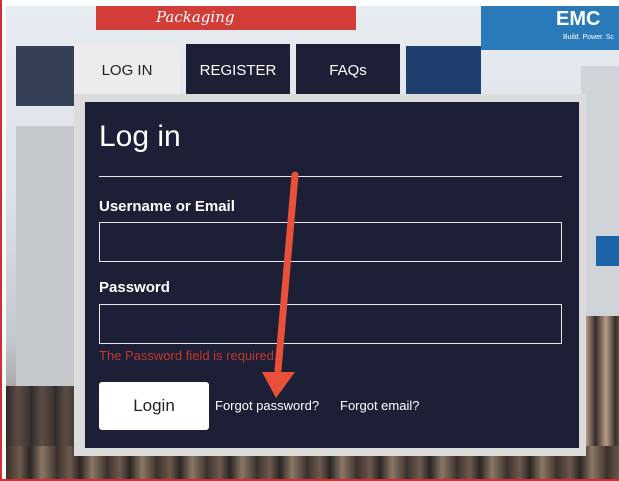 The image size is (619, 481). What do you see at coordinates (379, 405) in the screenshot?
I see `forgot-email-link: Forgot email?` at bounding box center [379, 405].